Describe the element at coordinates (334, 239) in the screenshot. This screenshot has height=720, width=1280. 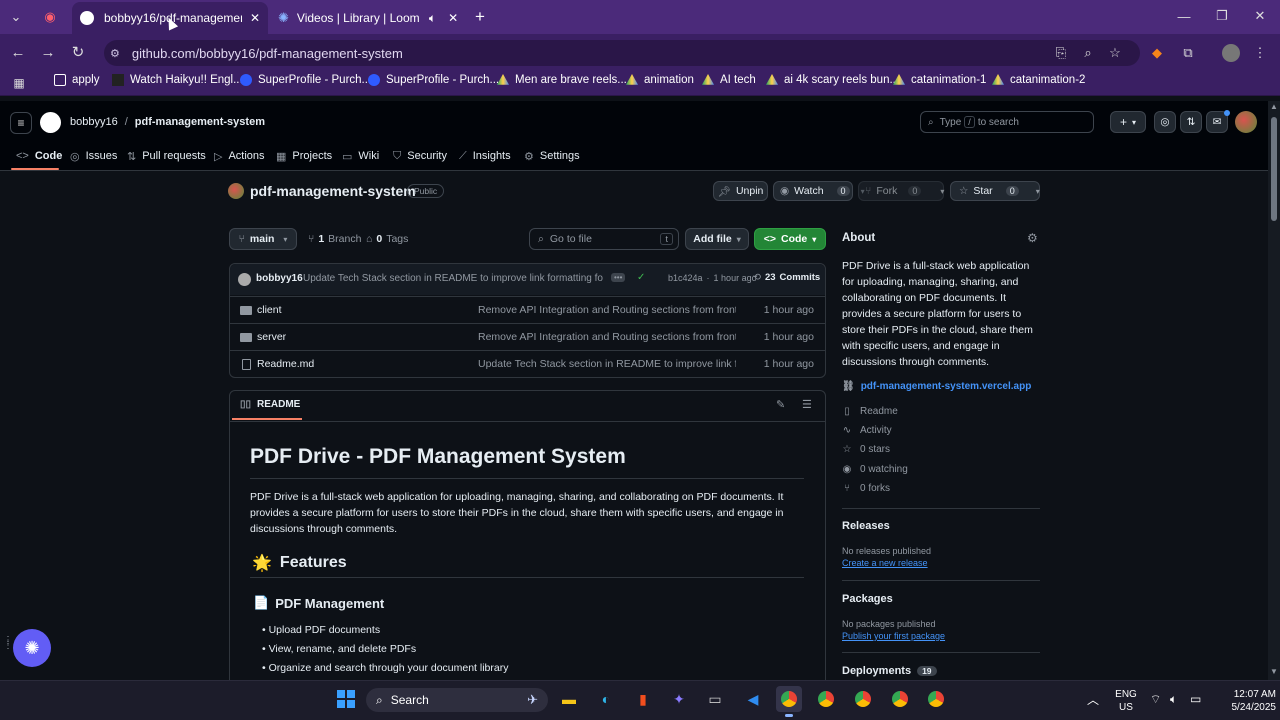
I see `branches-link: ⑂ 1 Branch` at that location.